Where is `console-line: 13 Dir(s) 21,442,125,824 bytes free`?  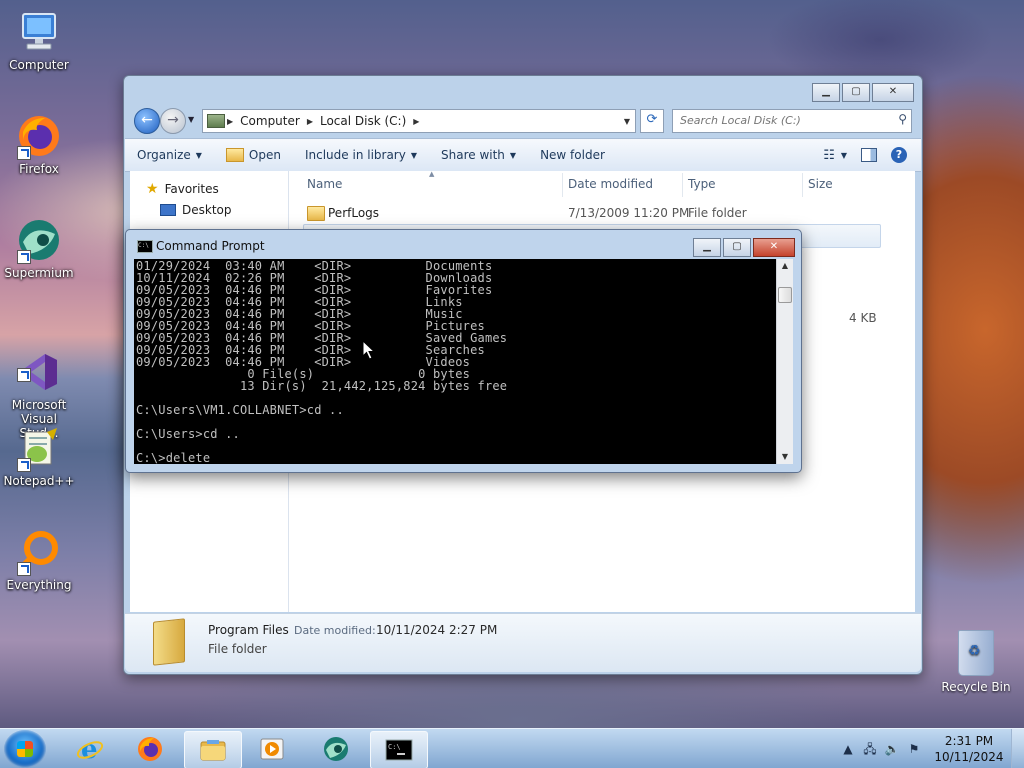
console-line: 13 Dir(s) 21,442,125,824 bytes free is located at coordinates (322, 386).